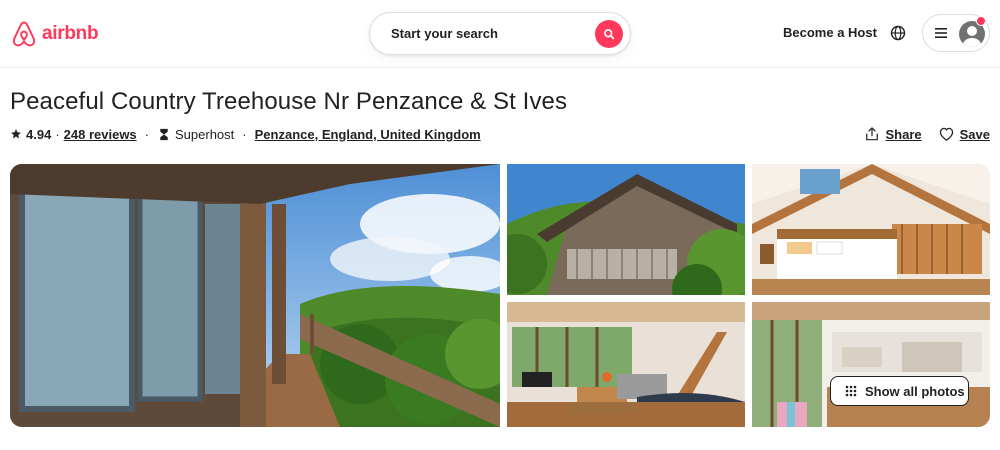 The width and height of the screenshot is (1000, 450). Describe the element at coordinates (974, 134) in the screenshot. I see `save-label: Save` at that location.